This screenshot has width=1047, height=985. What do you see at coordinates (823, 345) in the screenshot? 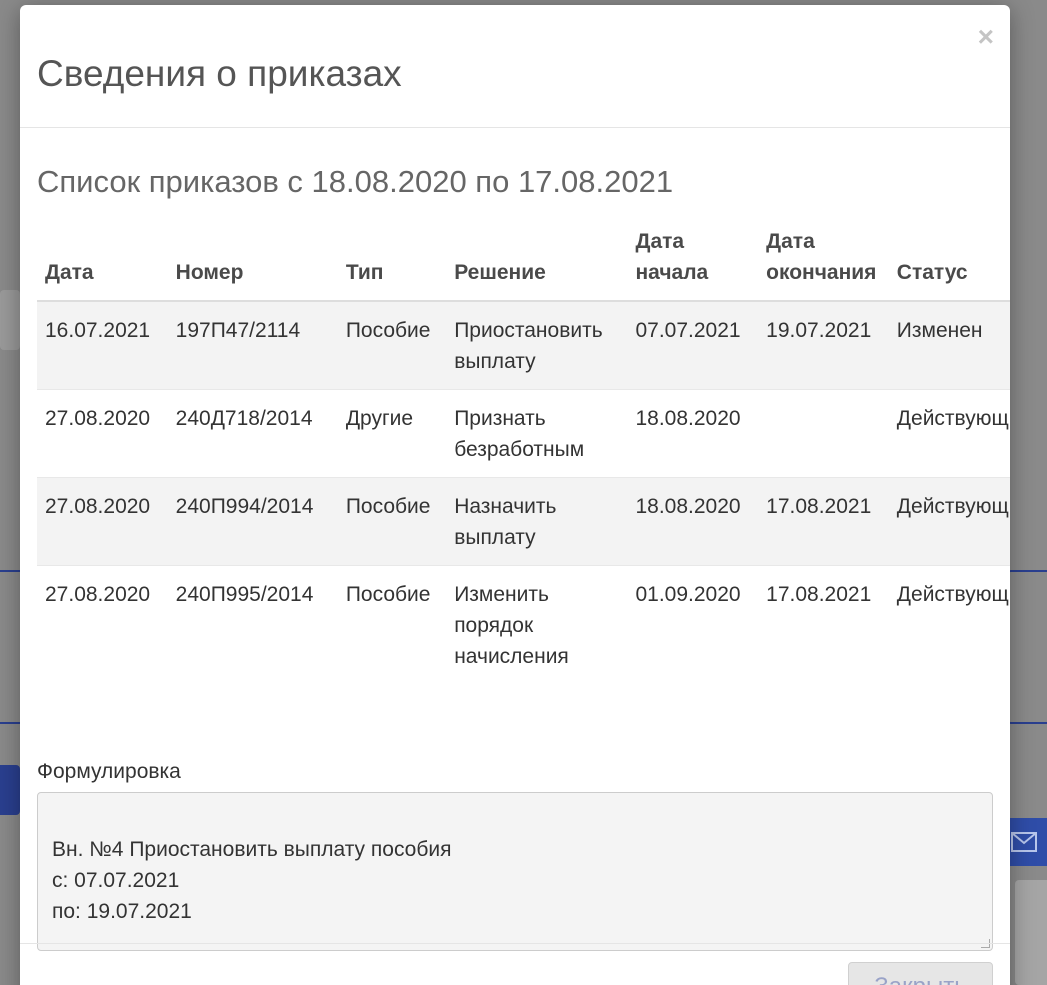
I see `cell-end-date: 19.07.2021` at bounding box center [823, 345].